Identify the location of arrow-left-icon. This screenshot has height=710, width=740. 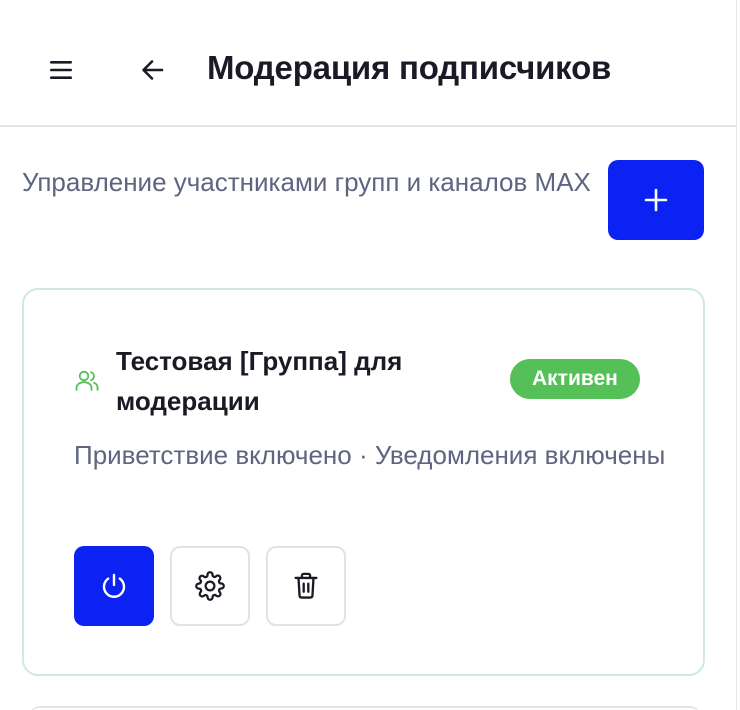
(153, 70).